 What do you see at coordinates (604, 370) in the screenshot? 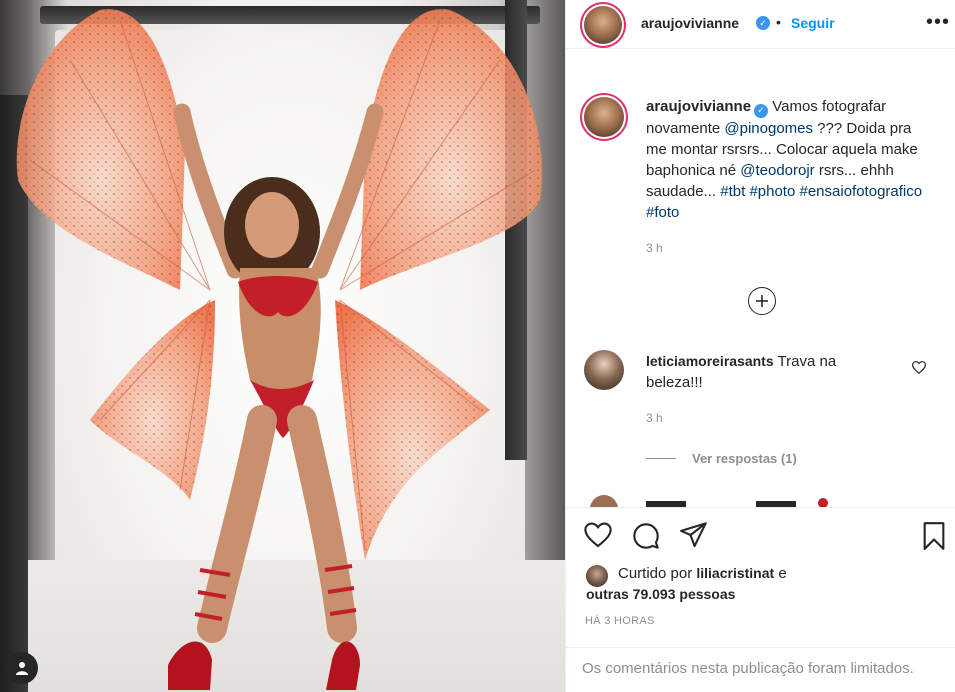
I see `commenter-avatar` at bounding box center [604, 370].